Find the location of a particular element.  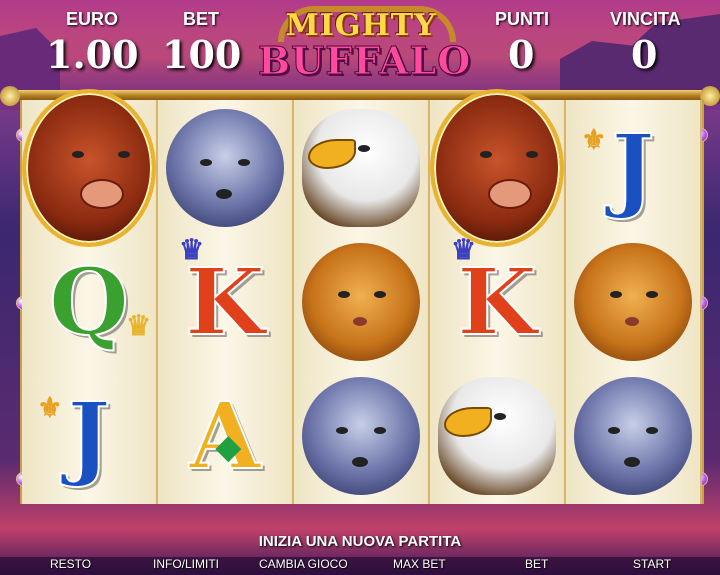

bet-label: BET is located at coordinates (201, 19).